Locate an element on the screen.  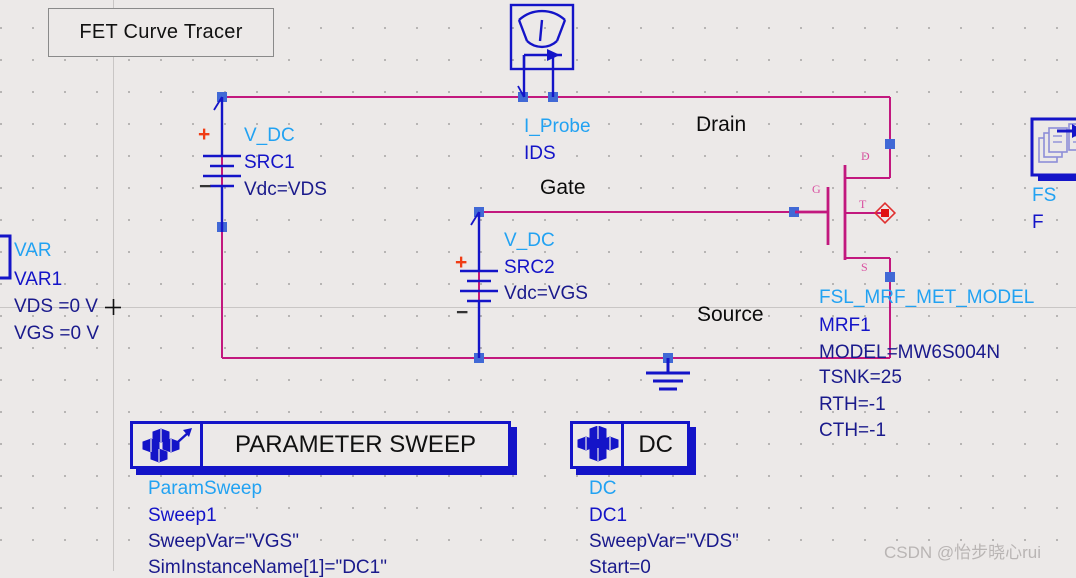
parameter-sweep-block: PARAMETER SWEEP is located at coordinates (323, 448).